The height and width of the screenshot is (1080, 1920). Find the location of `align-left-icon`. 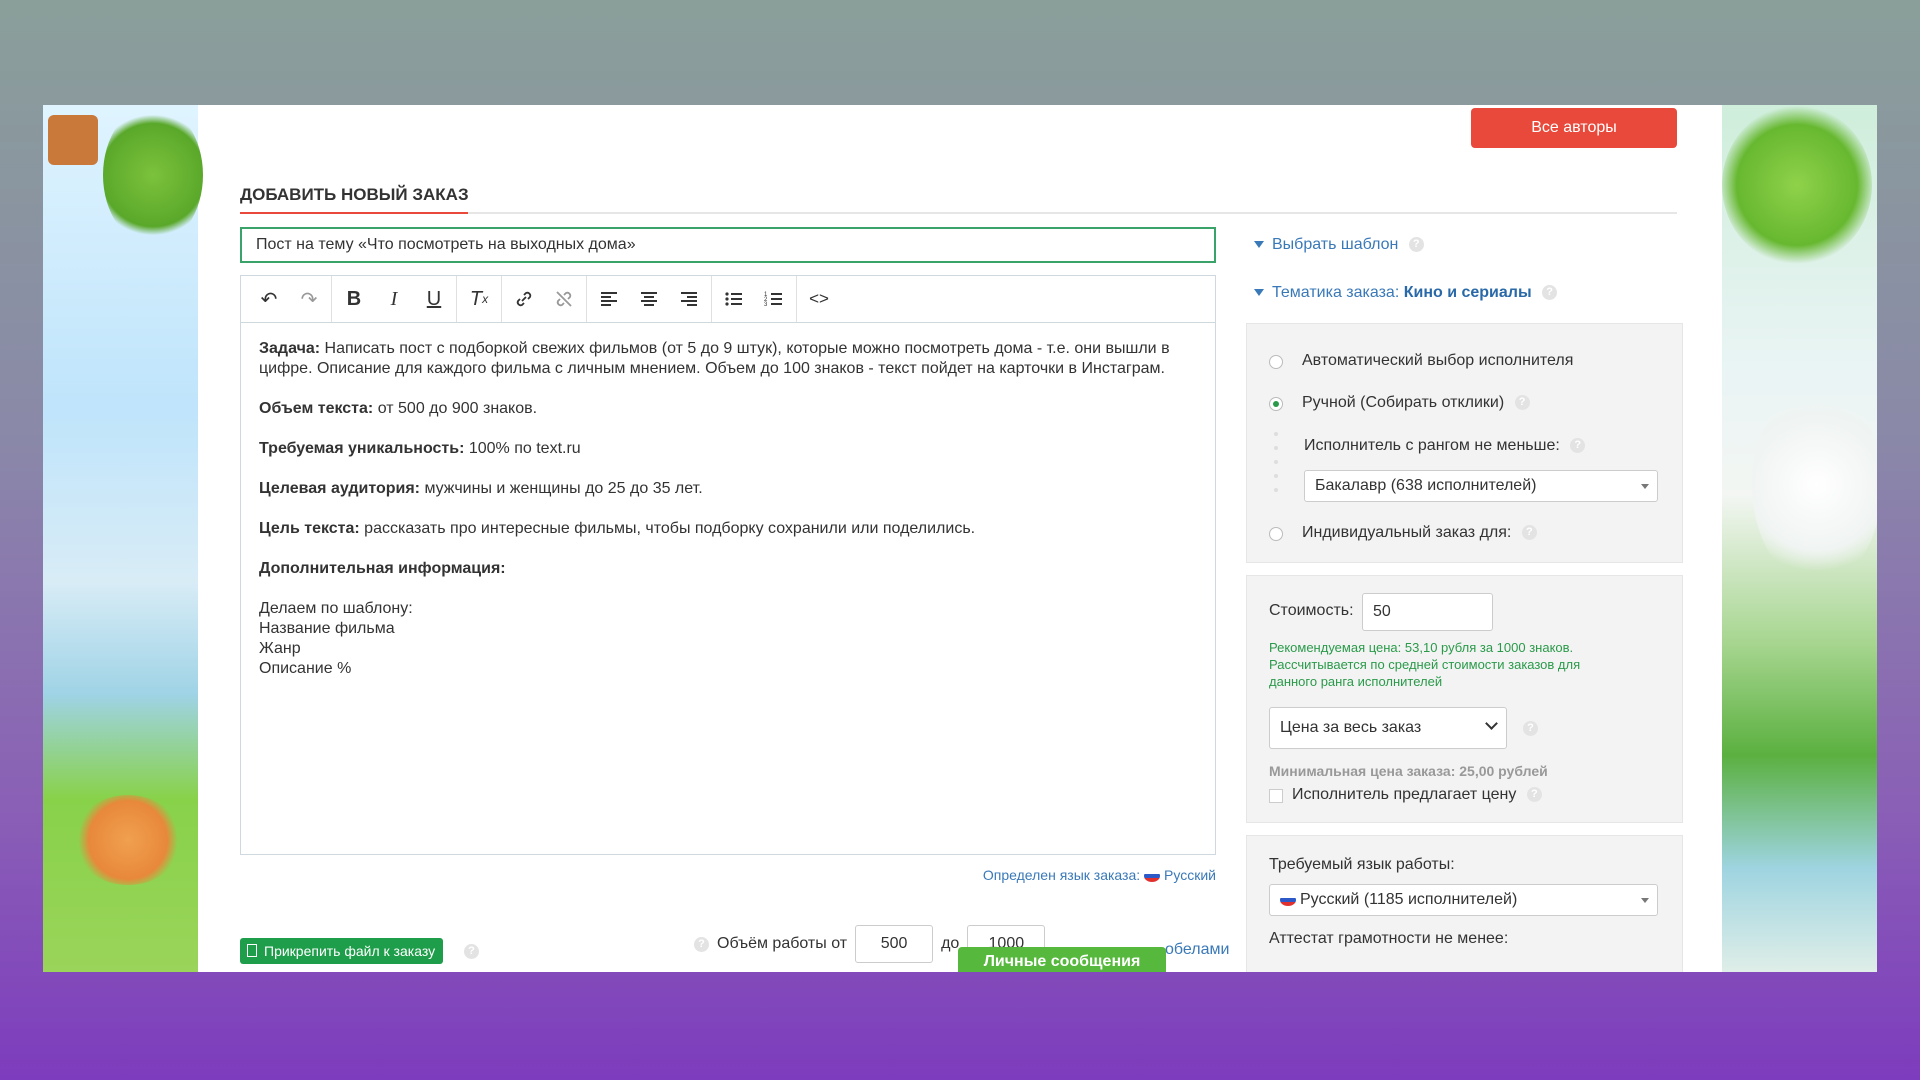

align-left-icon is located at coordinates (609, 299).